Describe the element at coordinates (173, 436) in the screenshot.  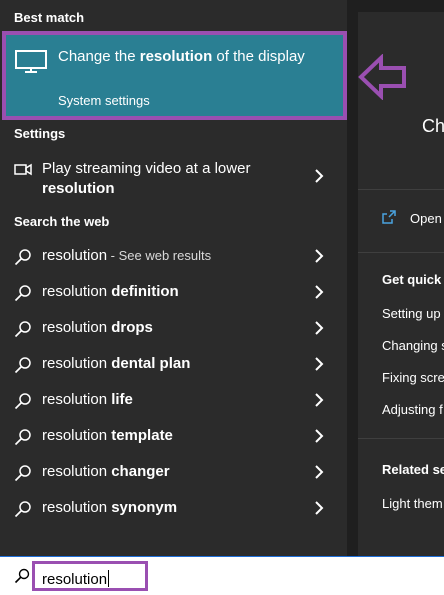
I see `web-result-item: resolution template` at that location.